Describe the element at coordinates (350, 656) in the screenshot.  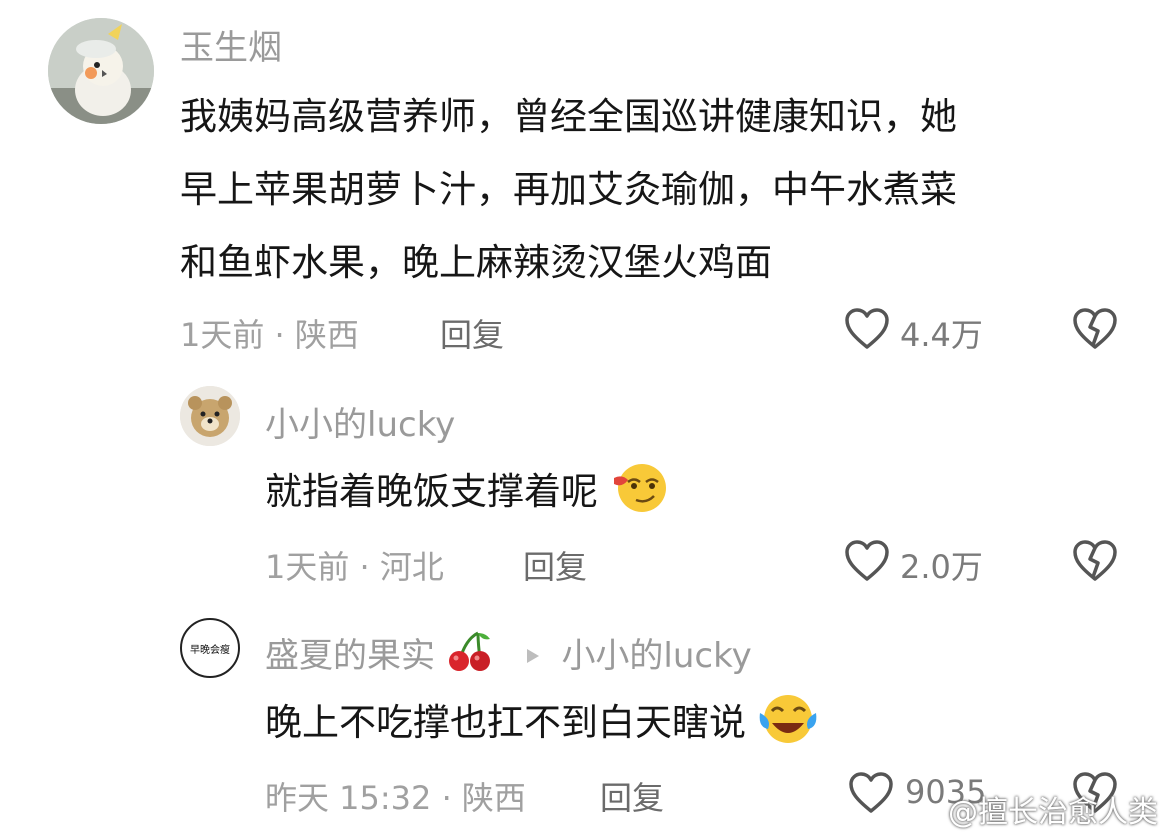
I see `reply-username: 盛夏的果实` at that location.